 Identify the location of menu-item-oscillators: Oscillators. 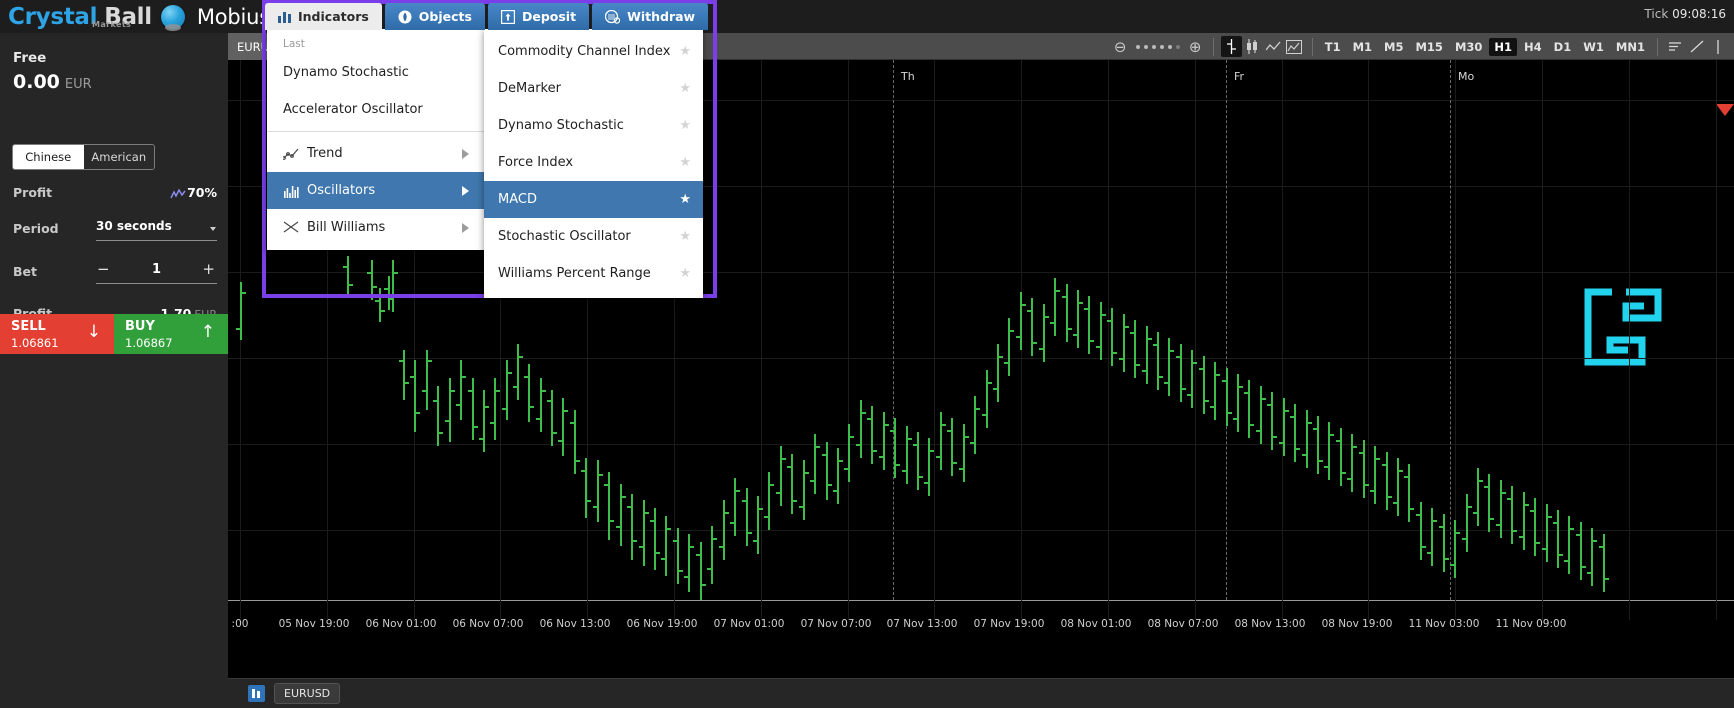
(376, 190).